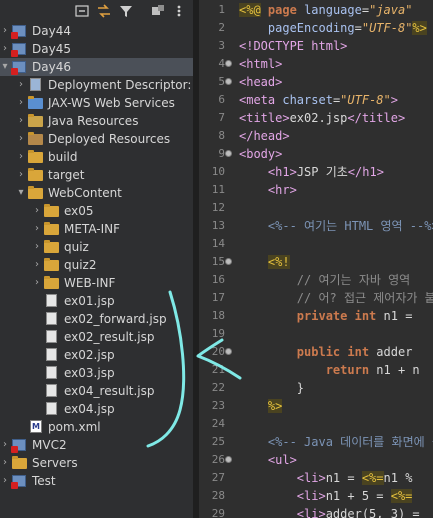 This screenshot has width=433, height=518. I want to click on code-line: <h1>JSP 기초</h1>, so click(311, 172).